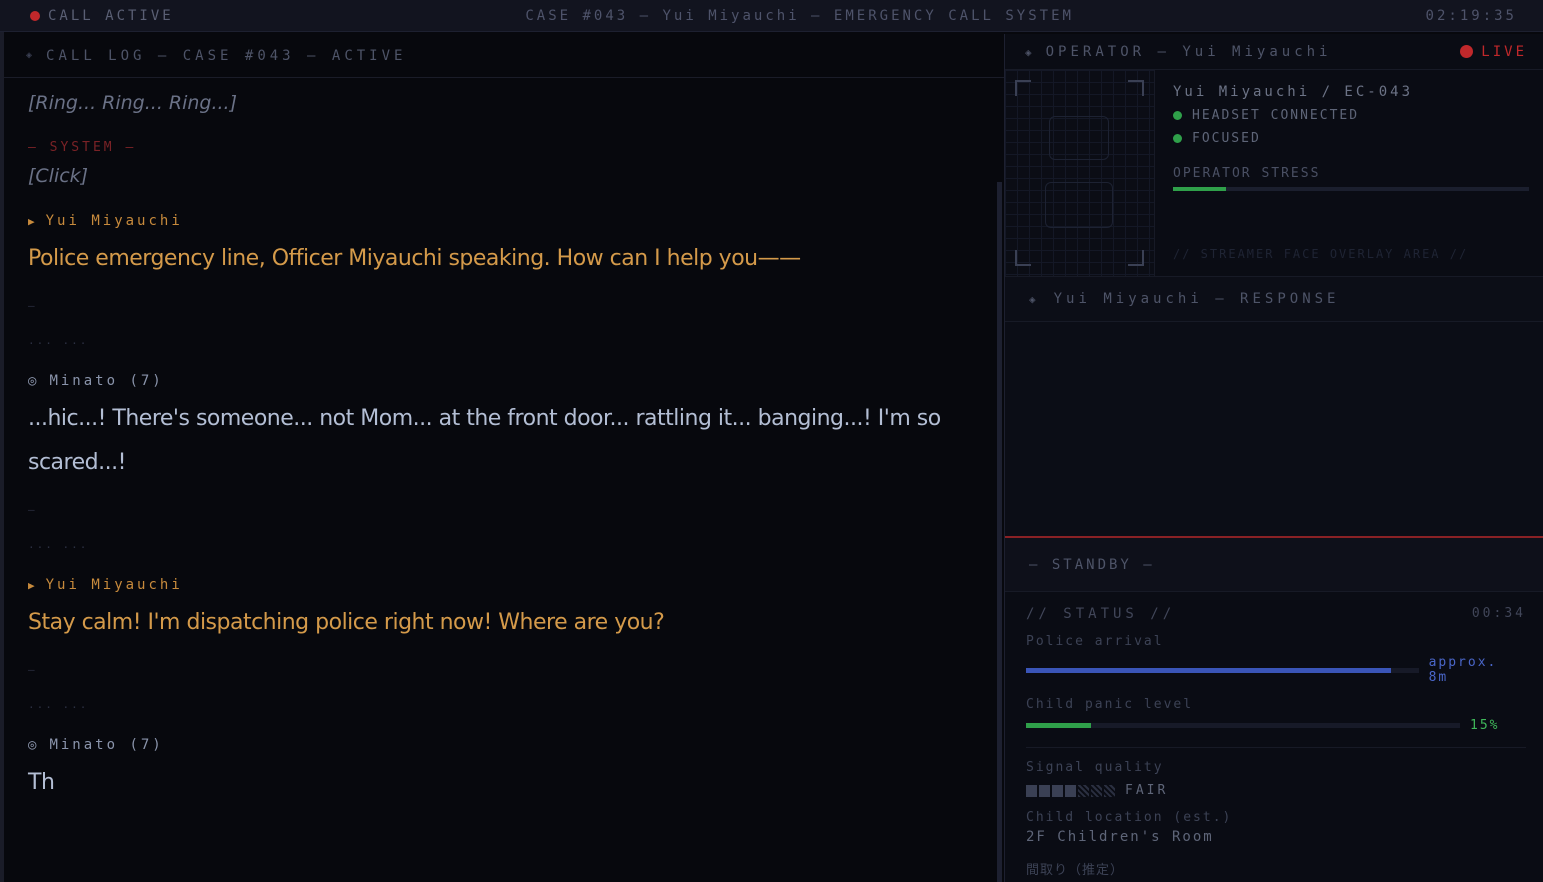  What do you see at coordinates (226, 55) in the screenshot?
I see `call-log-title: CALL LOG — CASE #043 — ACTIVE` at bounding box center [226, 55].